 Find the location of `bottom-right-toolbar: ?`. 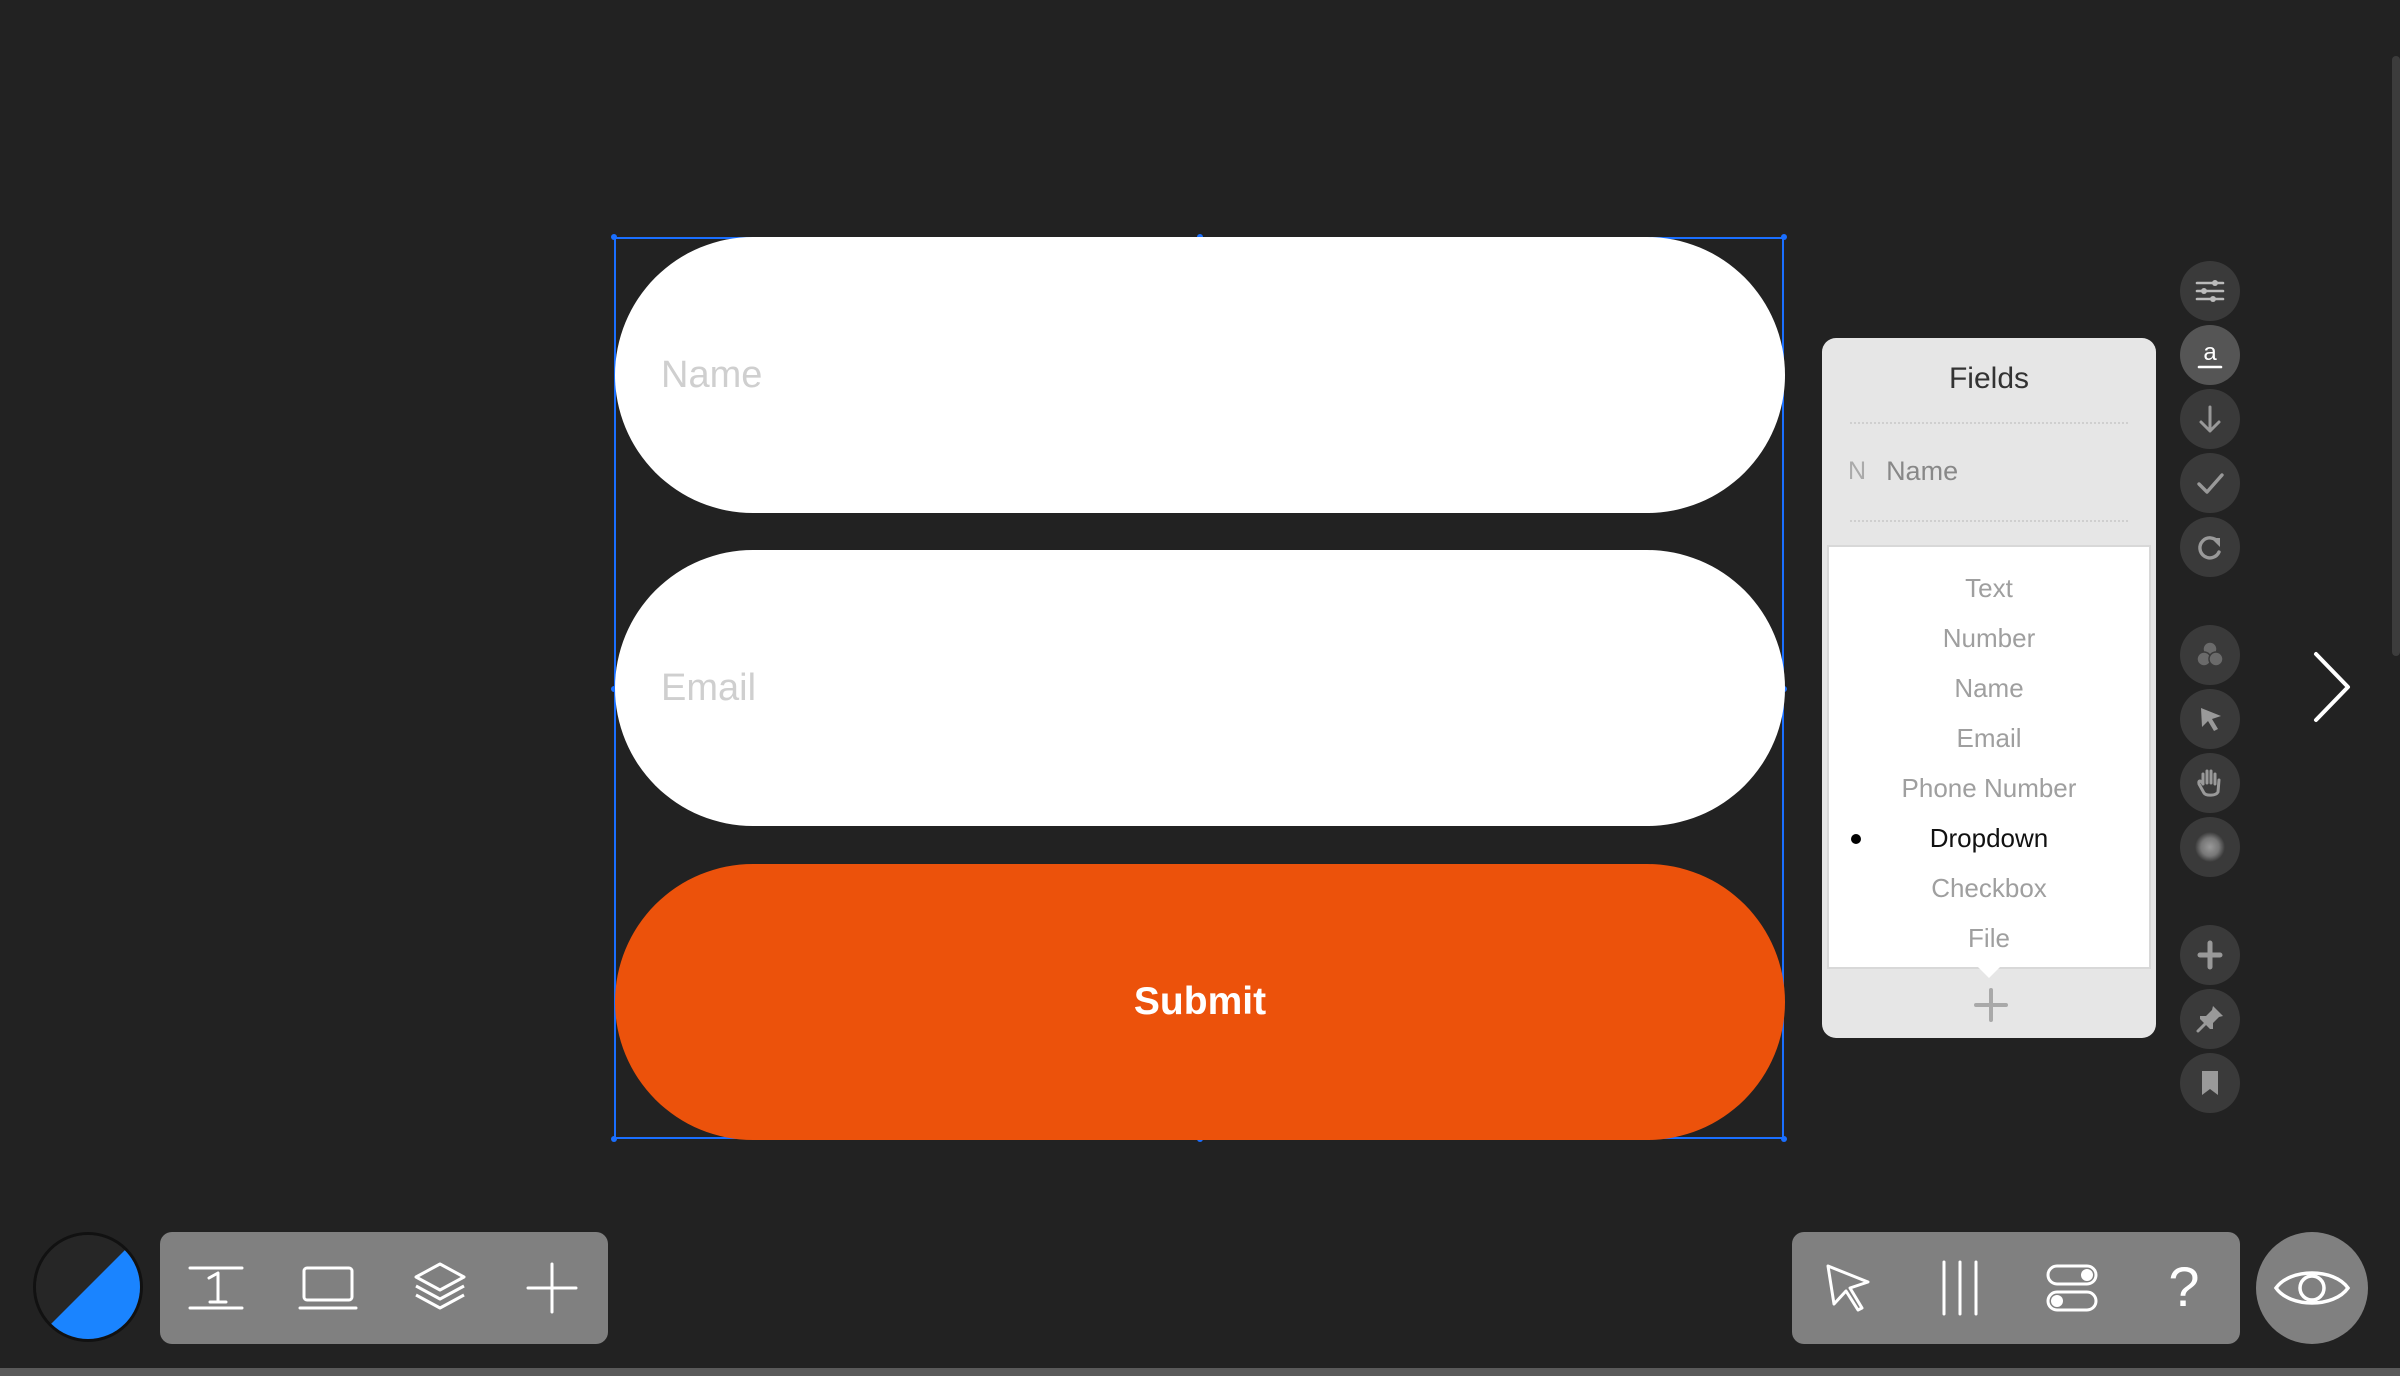

bottom-right-toolbar: ? is located at coordinates (2016, 1288).